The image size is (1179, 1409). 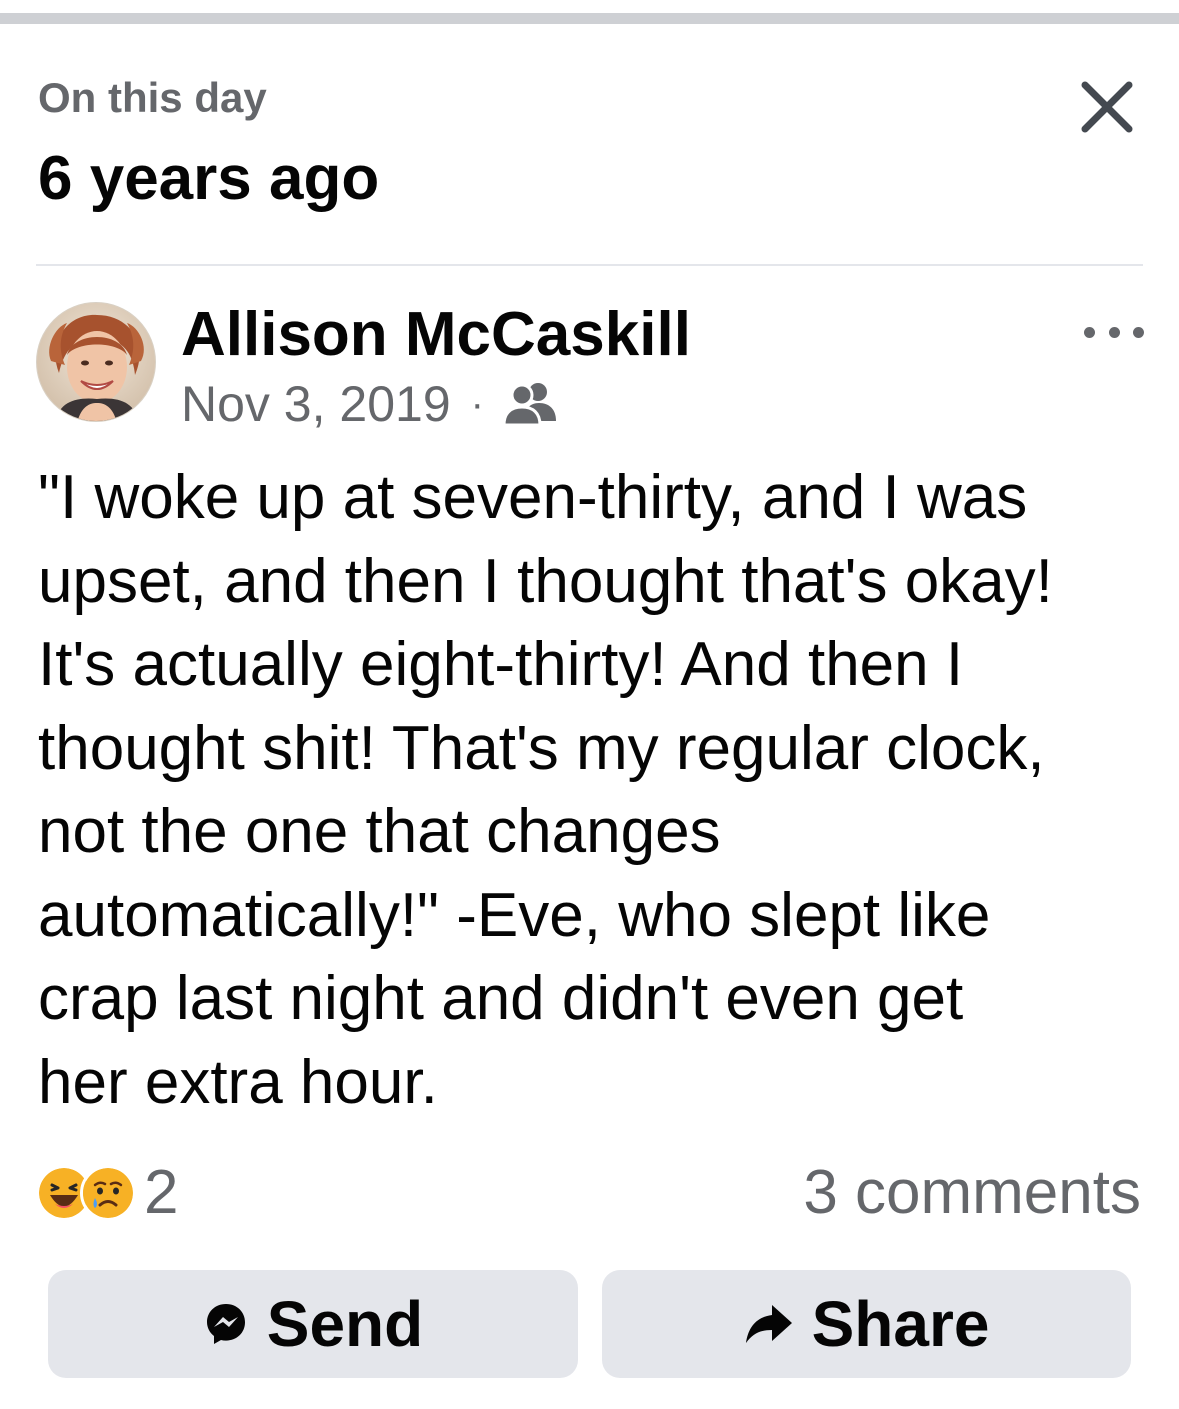 I want to click on memory-title: 6 years ago, so click(x=209, y=178).